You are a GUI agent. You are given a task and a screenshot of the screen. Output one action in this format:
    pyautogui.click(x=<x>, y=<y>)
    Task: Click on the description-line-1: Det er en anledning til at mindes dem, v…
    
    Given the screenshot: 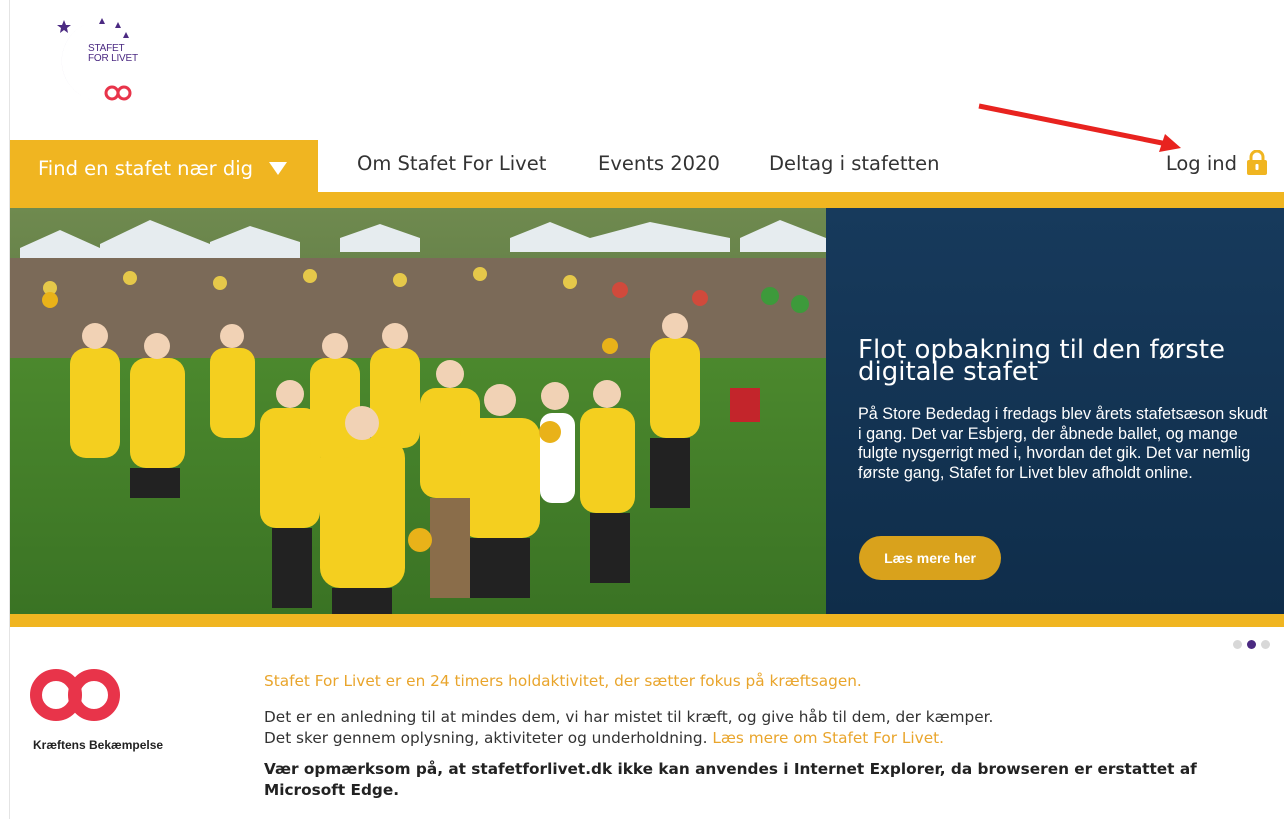 What is the action you would take?
    pyautogui.click(x=629, y=717)
    